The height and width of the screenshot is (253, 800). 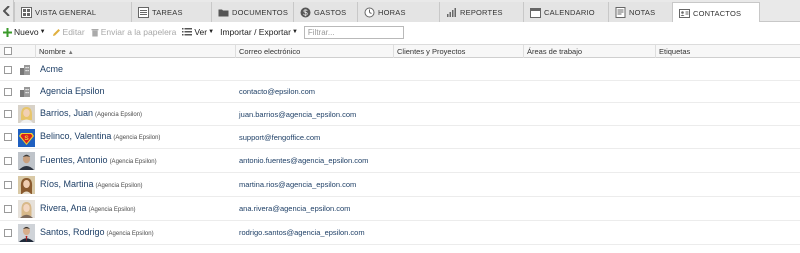 What do you see at coordinates (187, 32) in the screenshot?
I see `list-view-icon` at bounding box center [187, 32].